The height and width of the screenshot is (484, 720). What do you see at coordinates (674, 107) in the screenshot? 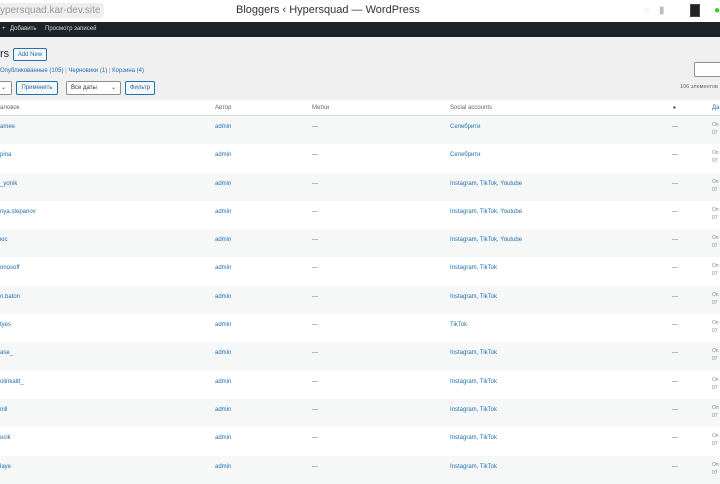
I see `comment-icon: ▪` at bounding box center [674, 107].